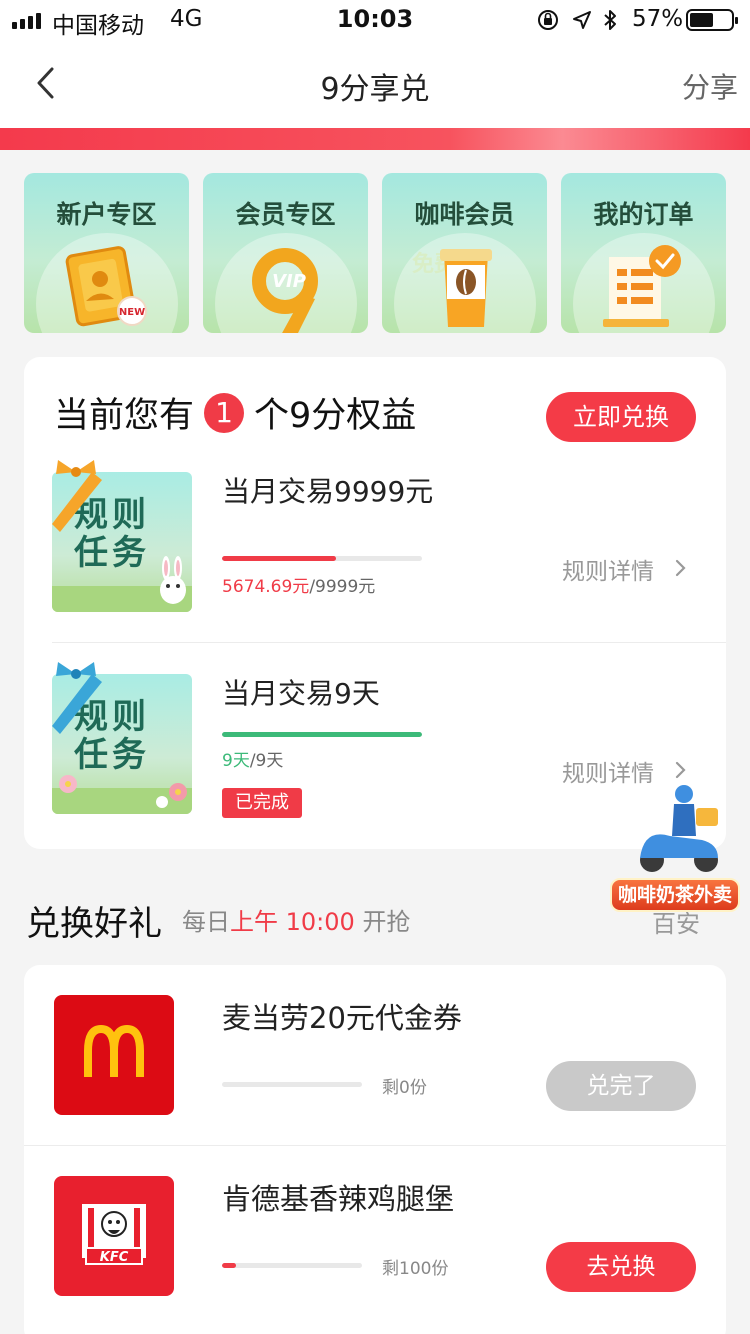 Image resolution: width=750 pixels, height=1334 pixels. What do you see at coordinates (375, 139) in the screenshot?
I see `header-banner-strip` at bounding box center [375, 139].